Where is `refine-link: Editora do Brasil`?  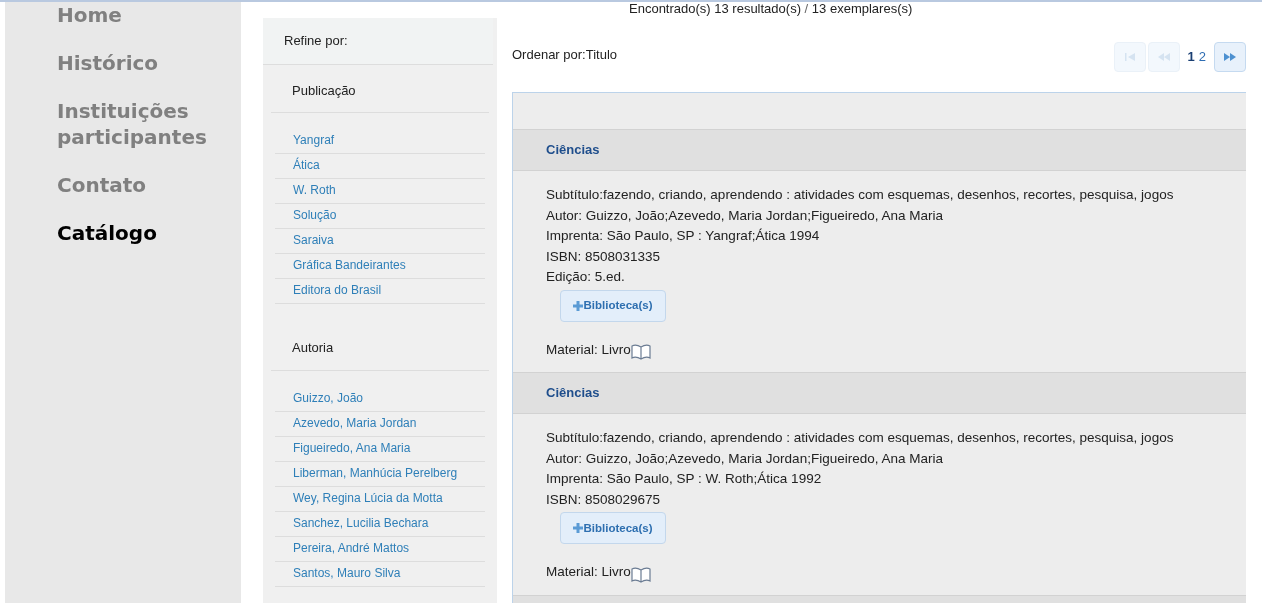 refine-link: Editora do Brasil is located at coordinates (380, 291).